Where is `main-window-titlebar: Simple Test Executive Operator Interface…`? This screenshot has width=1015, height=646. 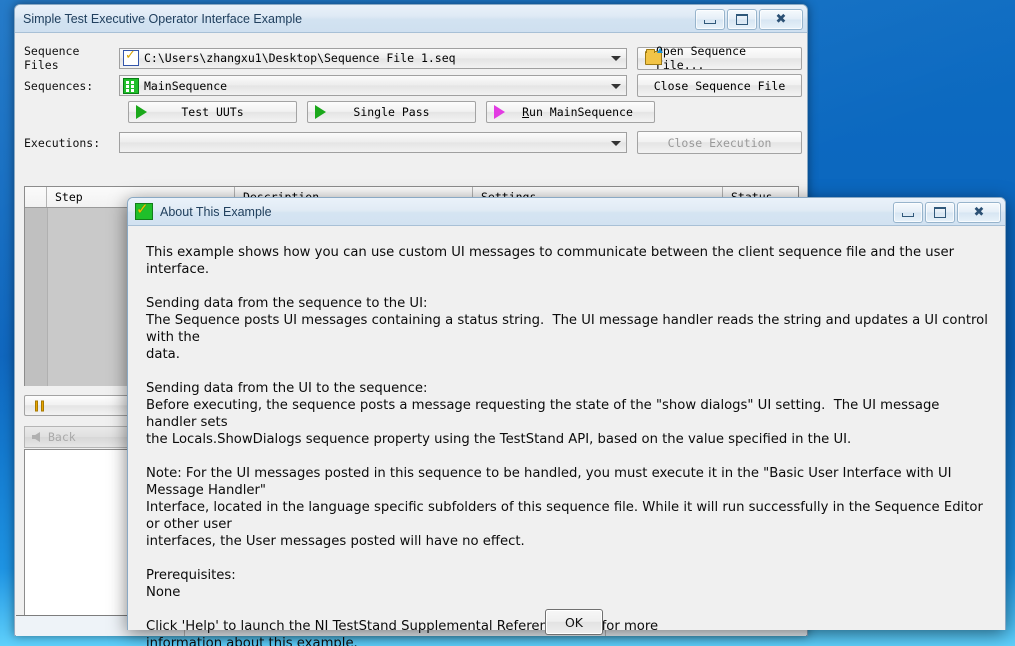 main-window-titlebar: Simple Test Executive Operator Interface… is located at coordinates (411, 19).